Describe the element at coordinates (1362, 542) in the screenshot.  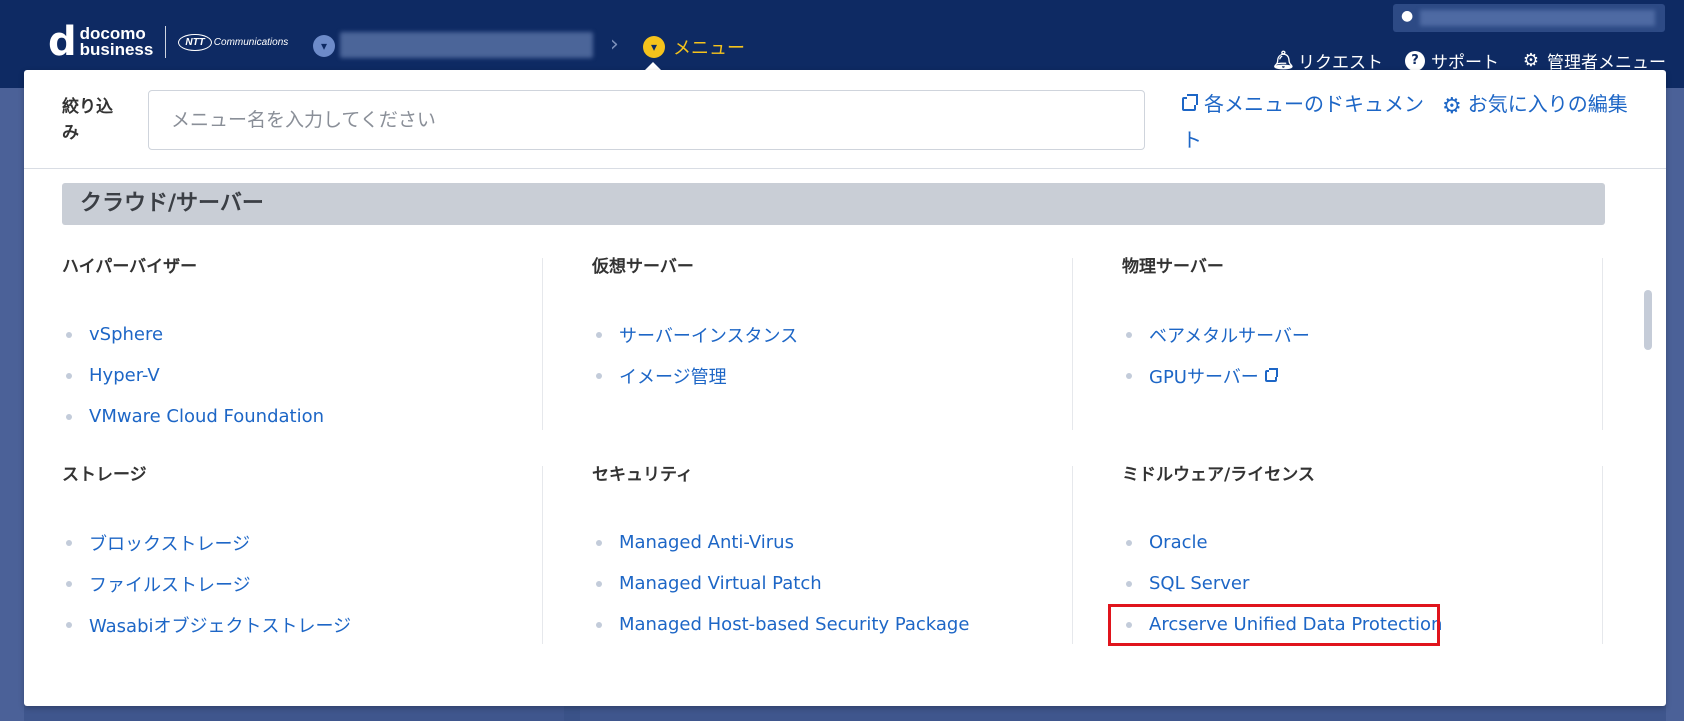
I see `menu-item-oracle: Oracle` at that location.